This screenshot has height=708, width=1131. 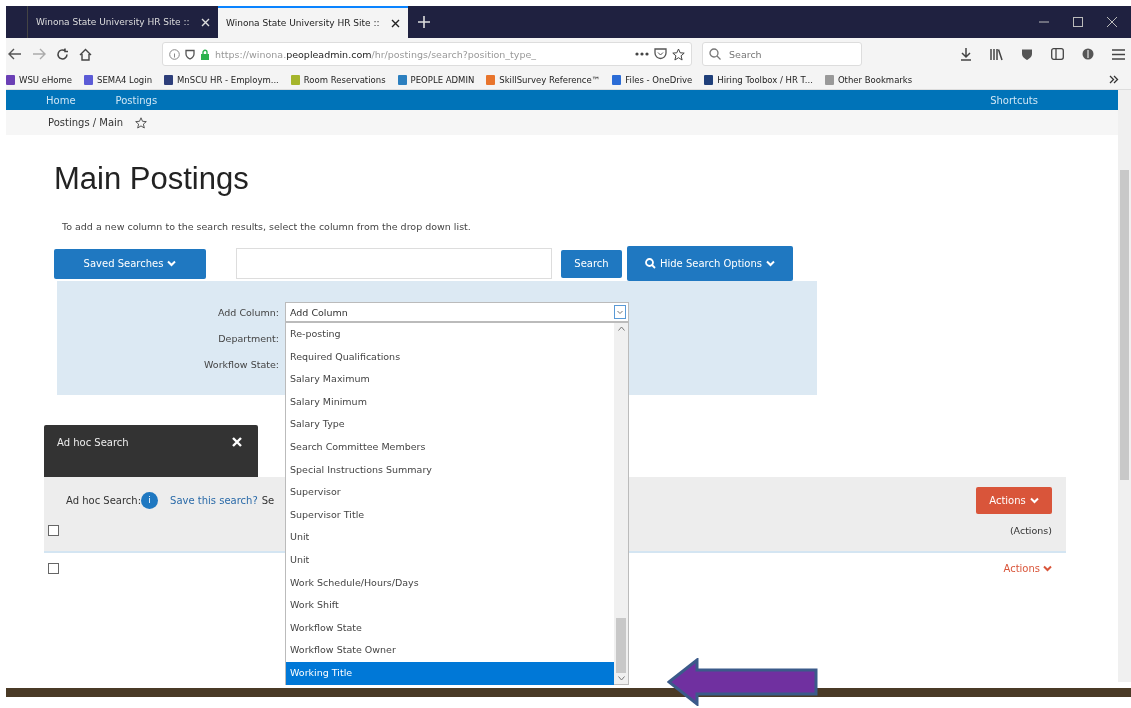 What do you see at coordinates (450, 334) in the screenshot?
I see `dropdown-option: Re-posting` at bounding box center [450, 334].